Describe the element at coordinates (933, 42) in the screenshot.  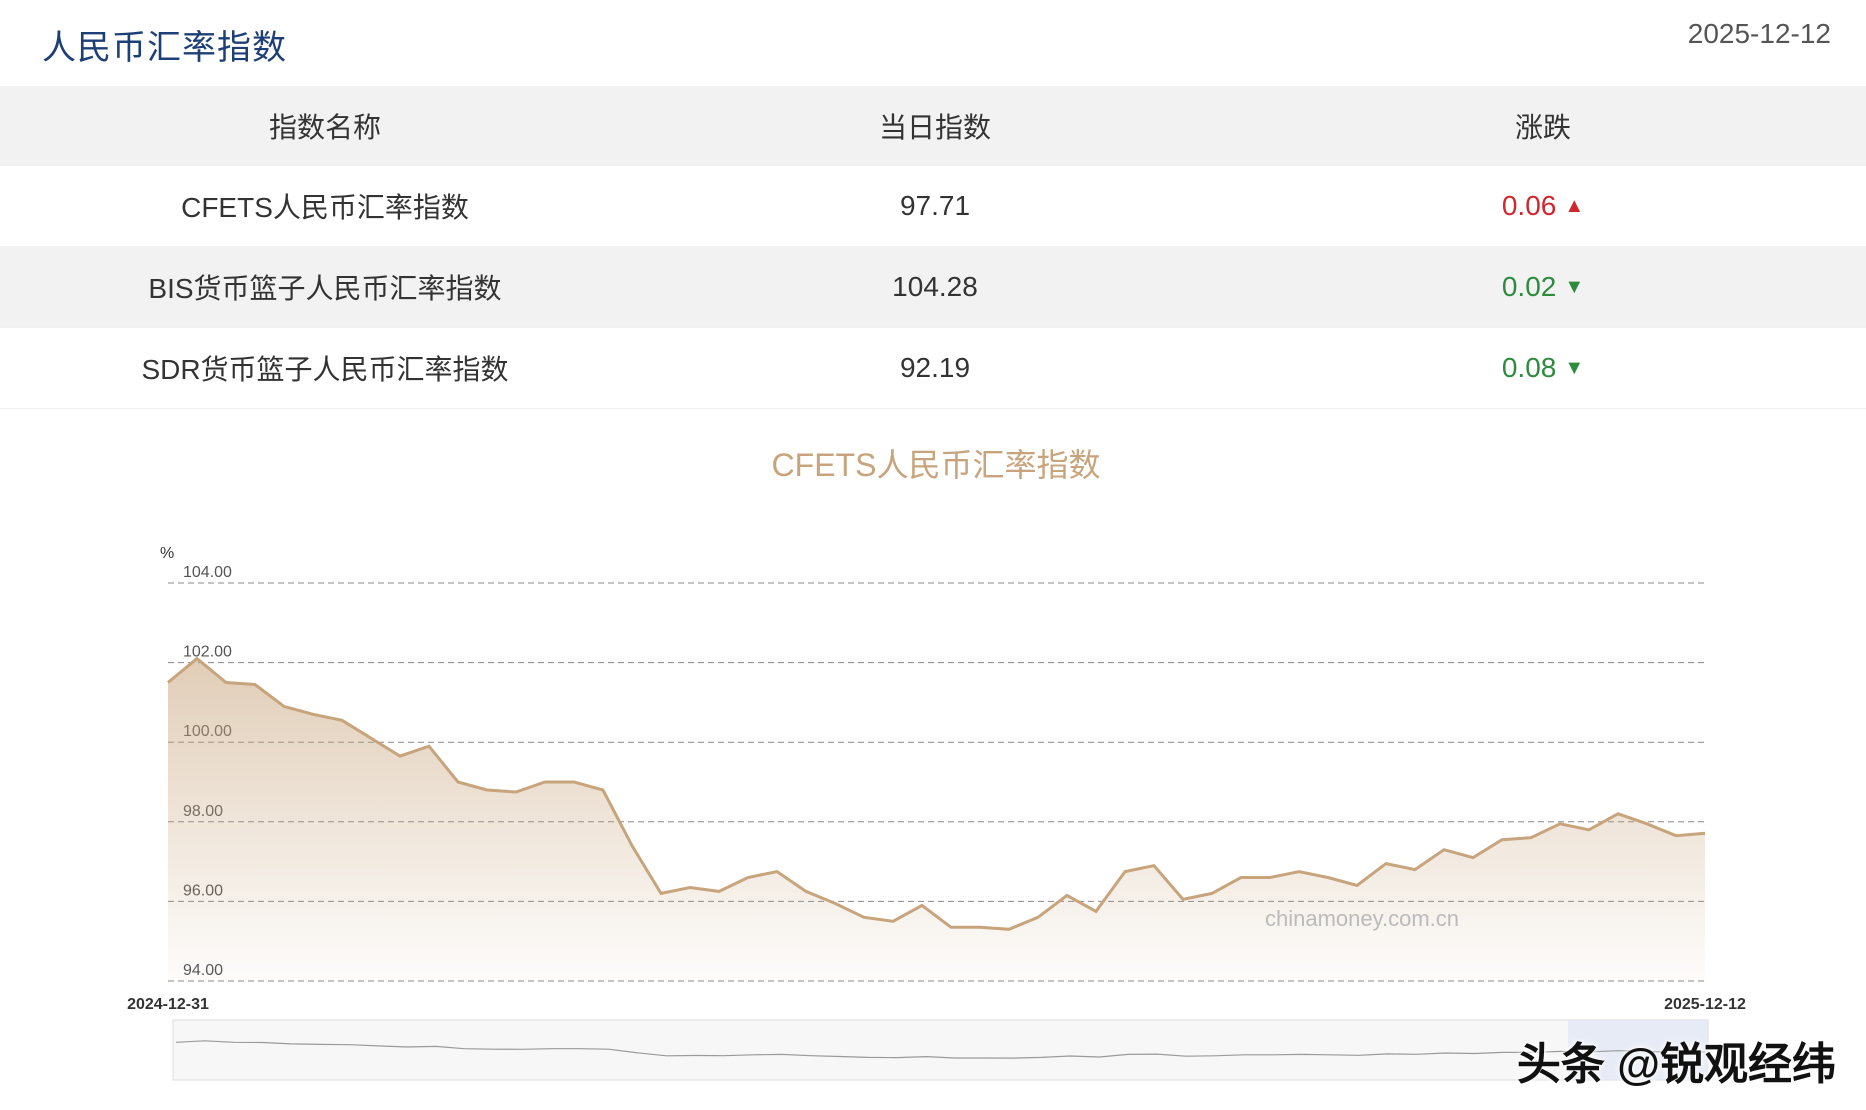
I see `header: 人民币汇率指数 2025-12-12` at that location.